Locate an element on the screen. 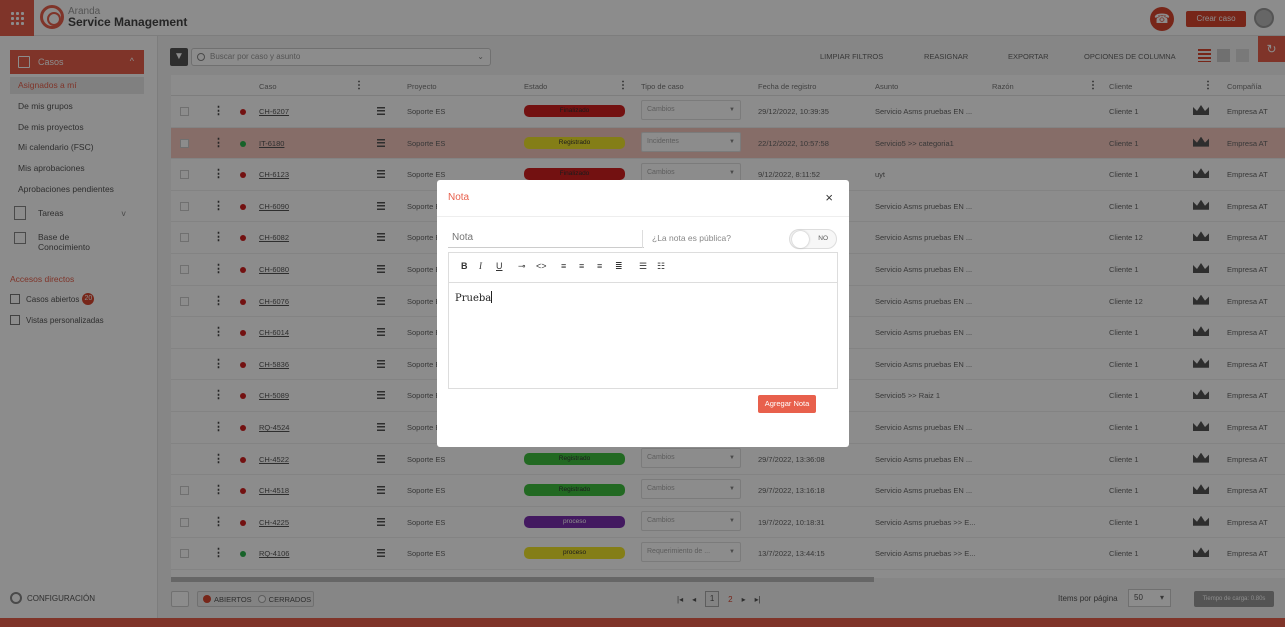 The width and height of the screenshot is (1285, 627). code-icon: <> is located at coordinates (541, 266).